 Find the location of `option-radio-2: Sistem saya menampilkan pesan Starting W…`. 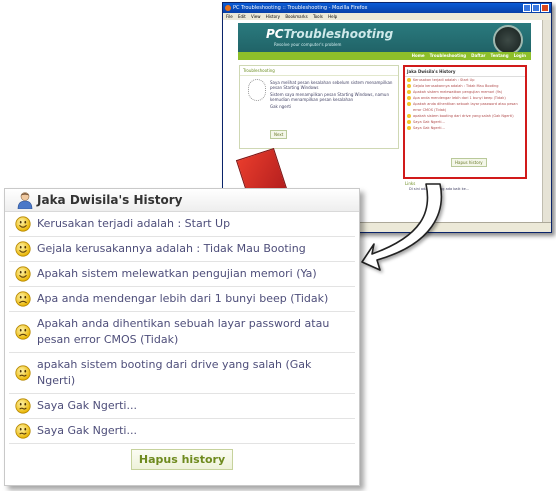

option-radio-2: Sistem saya menampilkan pesan Starting W… is located at coordinates (334, 97).